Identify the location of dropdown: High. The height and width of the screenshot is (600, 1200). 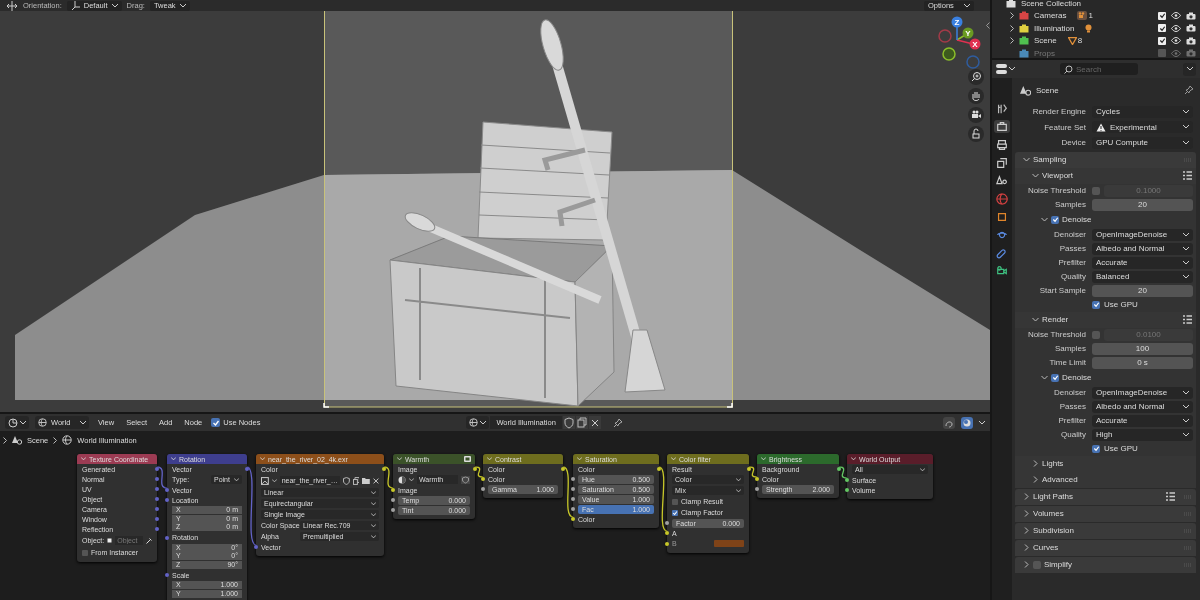
(1142, 434).